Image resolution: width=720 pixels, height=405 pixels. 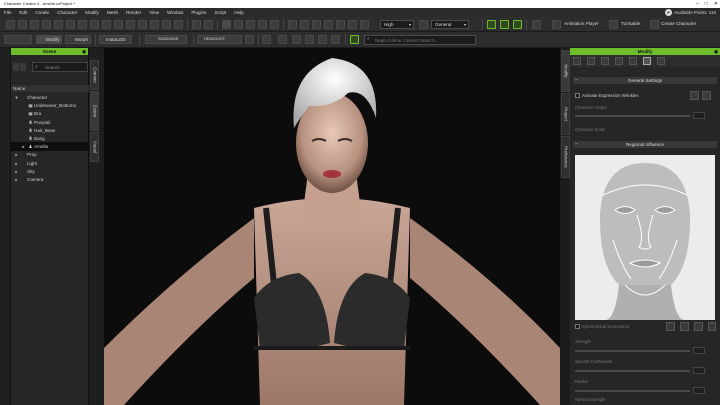 I want to click on tab-modify: Modify, so click(x=565, y=71).